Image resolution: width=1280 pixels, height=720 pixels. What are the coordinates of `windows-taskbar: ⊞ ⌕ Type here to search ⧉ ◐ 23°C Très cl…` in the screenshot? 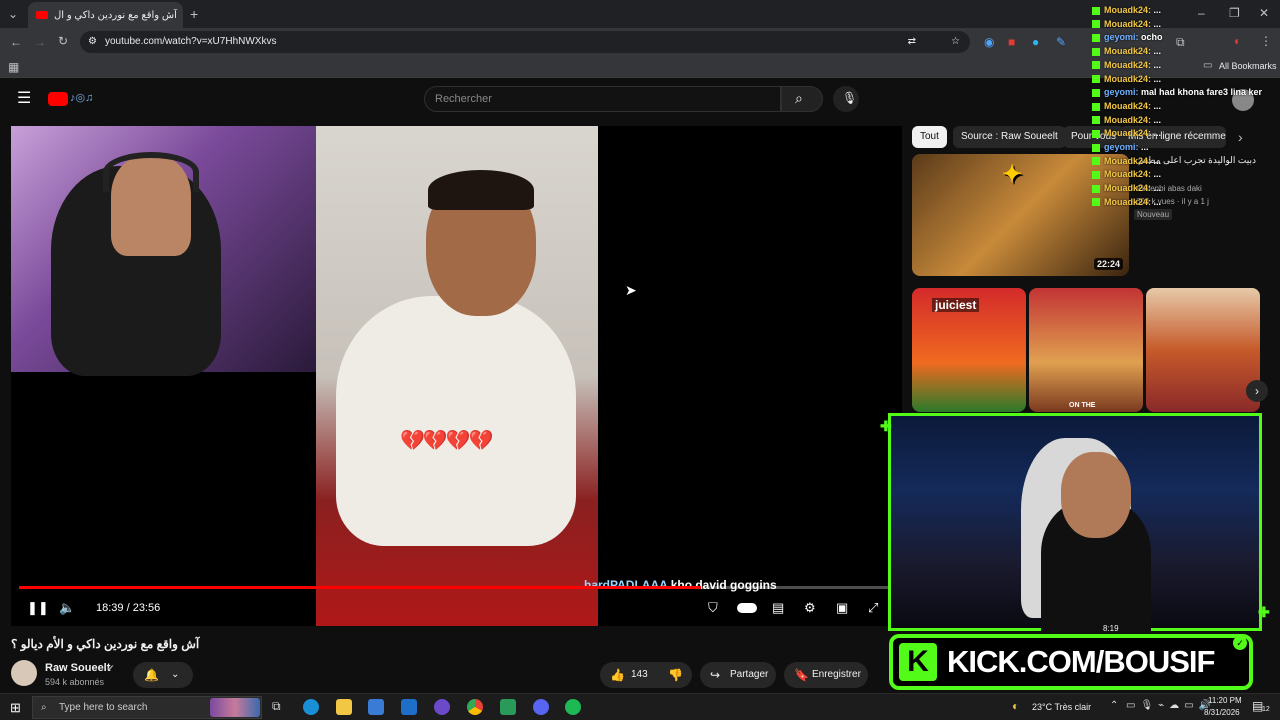 It's located at (640, 706).